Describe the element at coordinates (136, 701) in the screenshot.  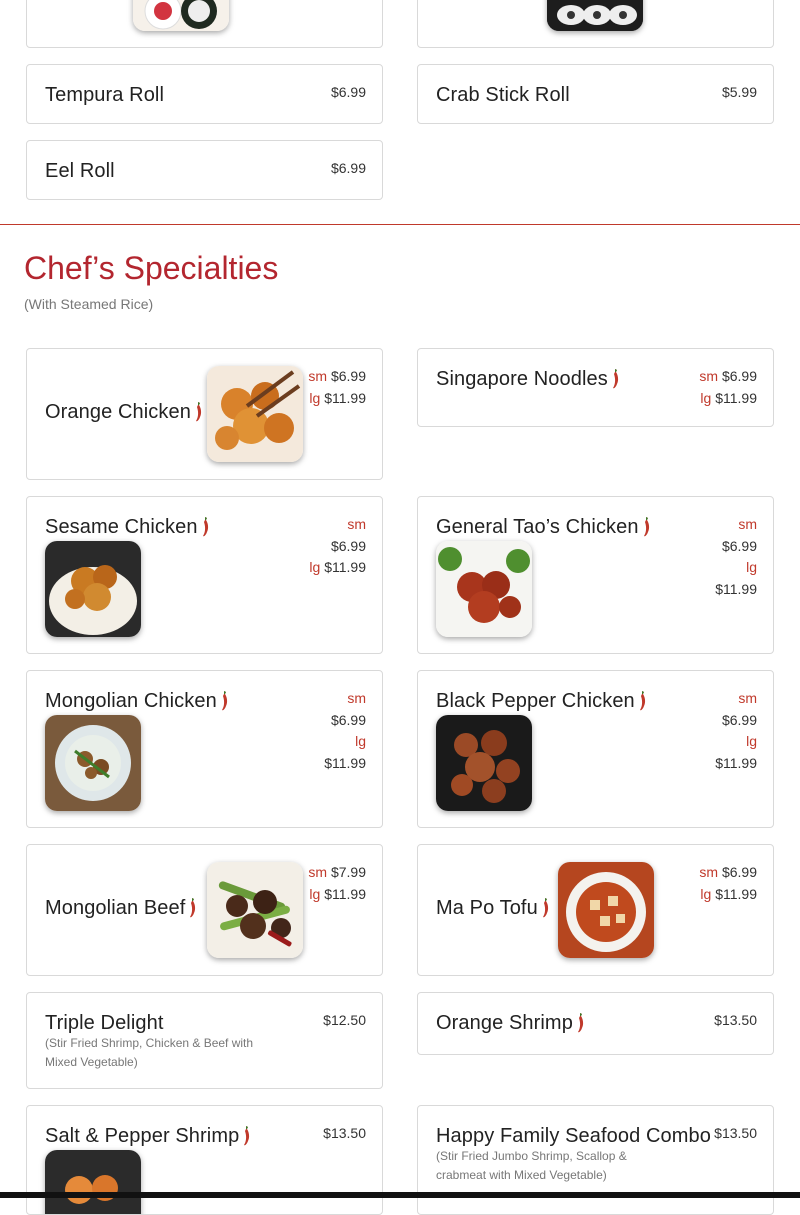
I see `item-name: Mongolian Chicken` at that location.